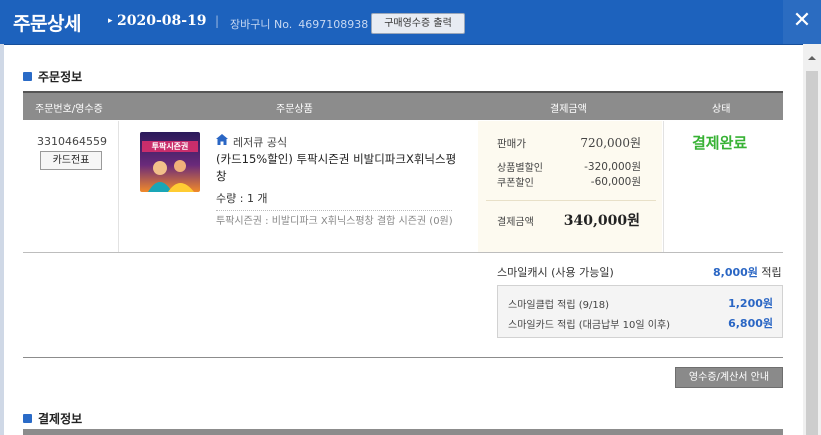 Image resolution: width=821 pixels, height=435 pixels. Describe the element at coordinates (72, 141) in the screenshot. I see `order-number: 3310464559` at that location.